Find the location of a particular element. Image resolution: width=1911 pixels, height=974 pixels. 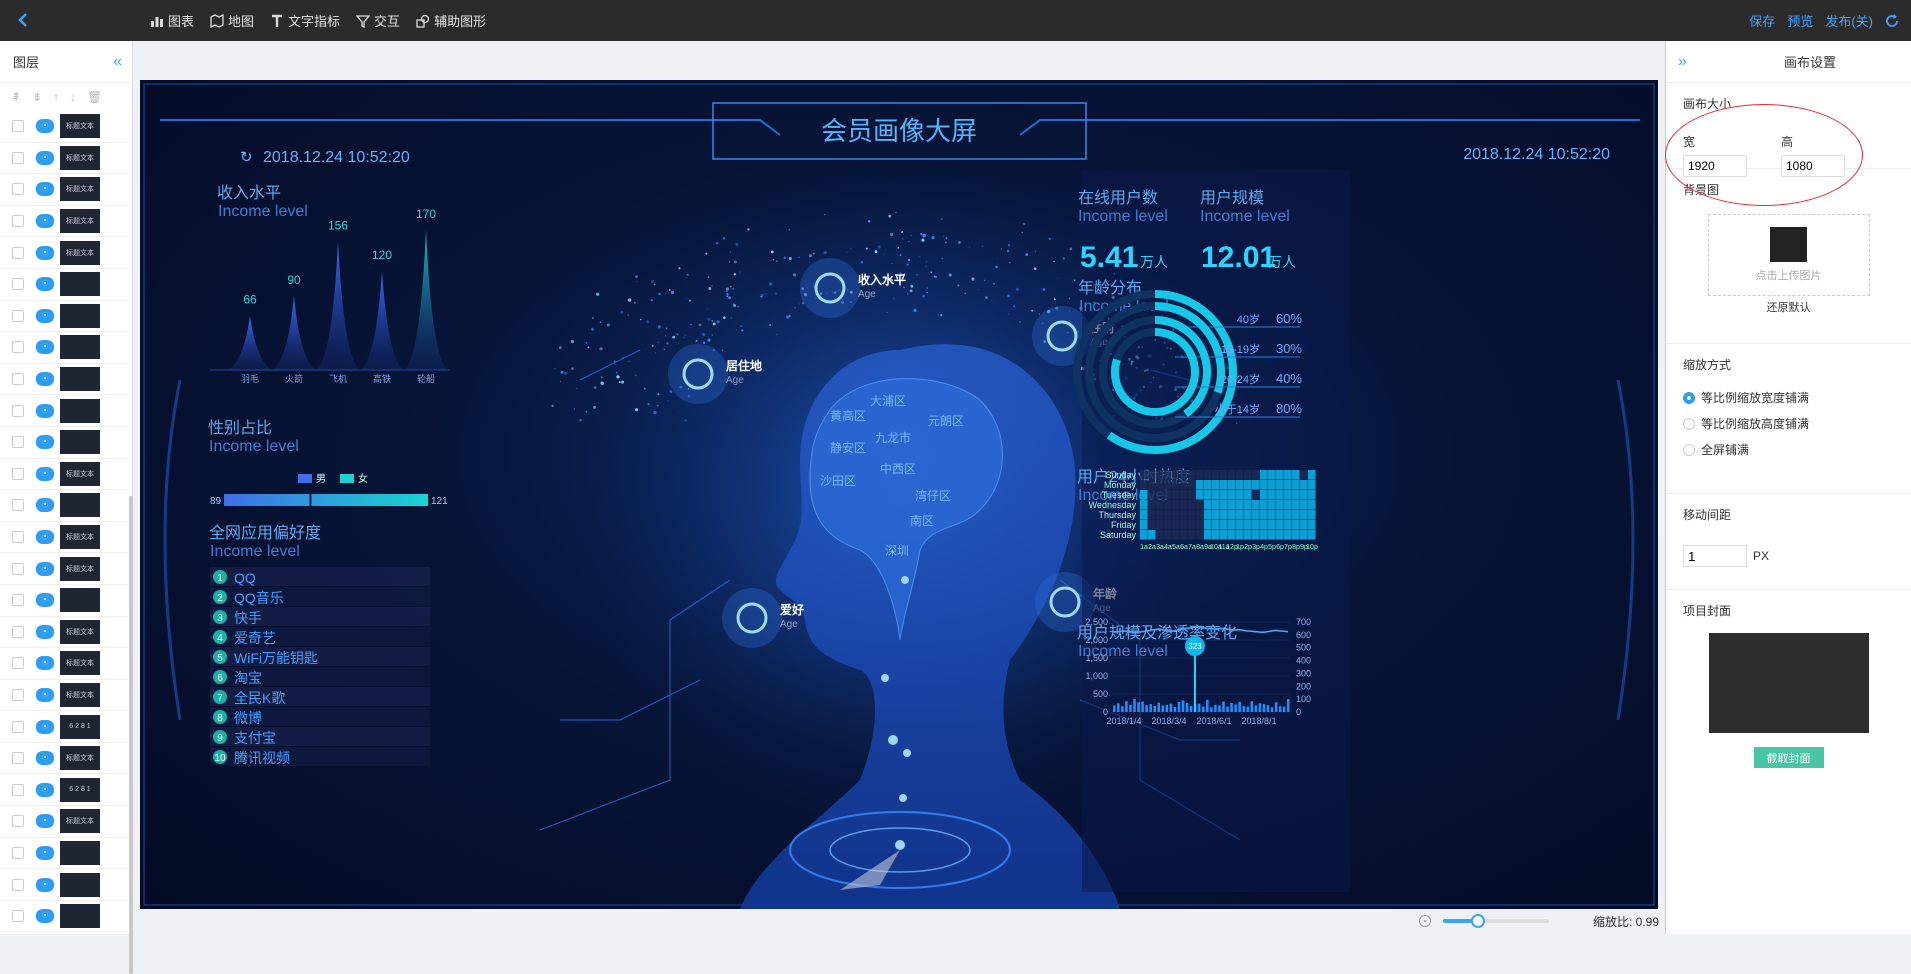

layer-scrollbar is located at coordinates (131, 735).